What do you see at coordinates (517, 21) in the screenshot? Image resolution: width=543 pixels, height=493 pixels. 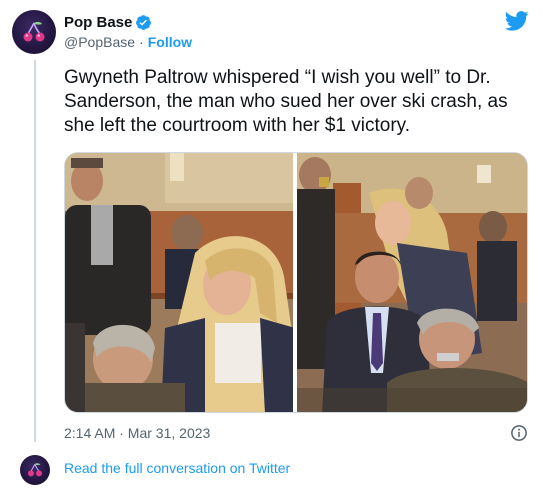 I see `twitter-bird-icon` at bounding box center [517, 21].